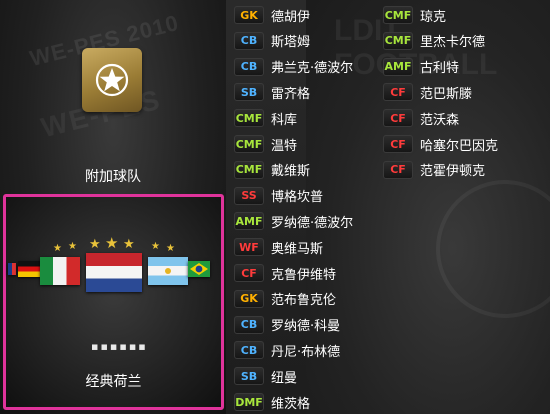 The image size is (550, 414). I want to click on player-row: CF 范霍伊顿克, so click(434, 170).